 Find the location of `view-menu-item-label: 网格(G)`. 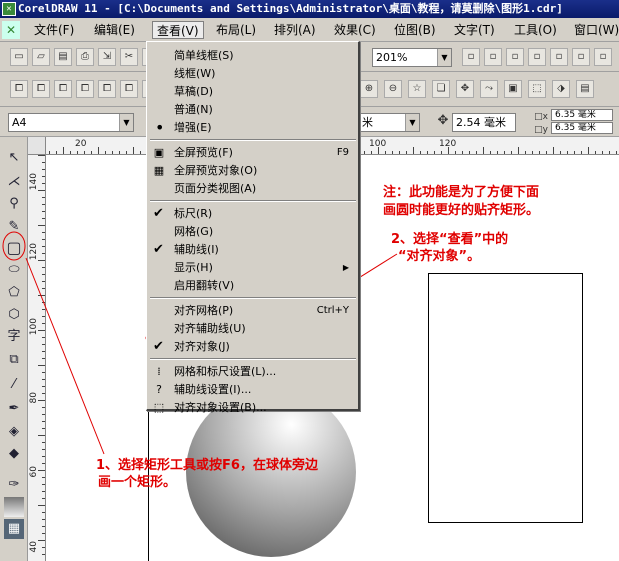

view-menu-item-label: 网格(G) is located at coordinates (194, 231).